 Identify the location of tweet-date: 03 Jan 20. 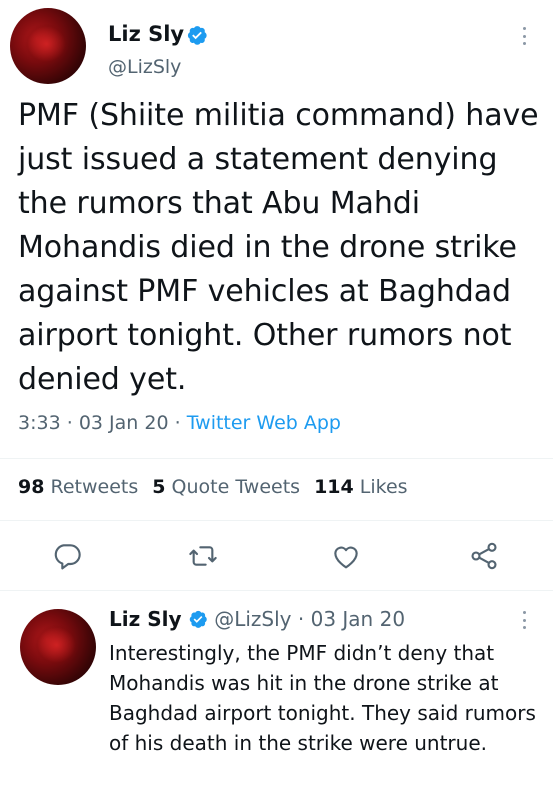
(124, 423).